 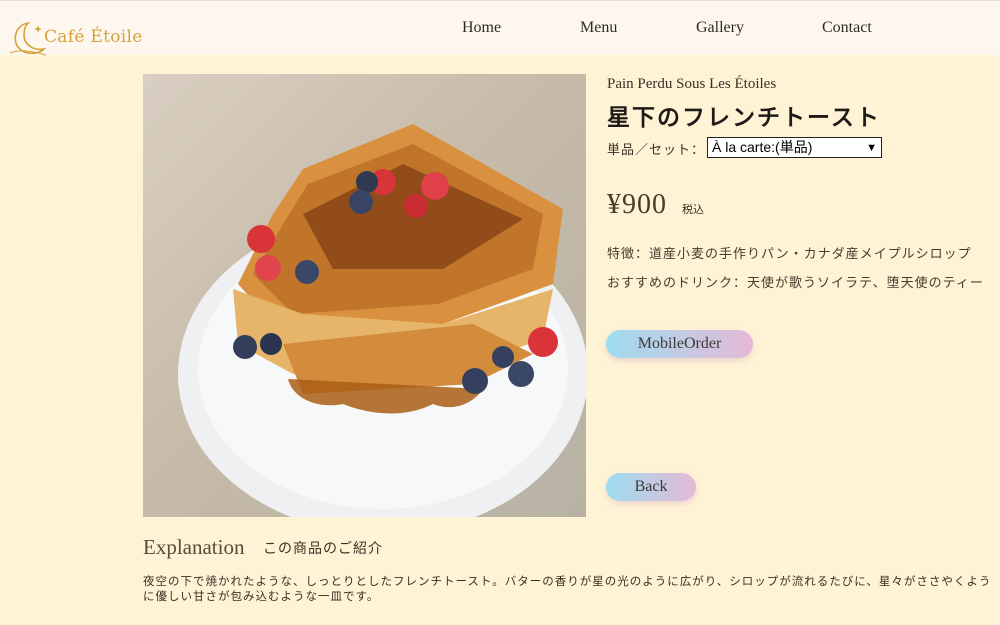 What do you see at coordinates (656, 150) in the screenshot?
I see `set-label: 単品／セット：` at bounding box center [656, 150].